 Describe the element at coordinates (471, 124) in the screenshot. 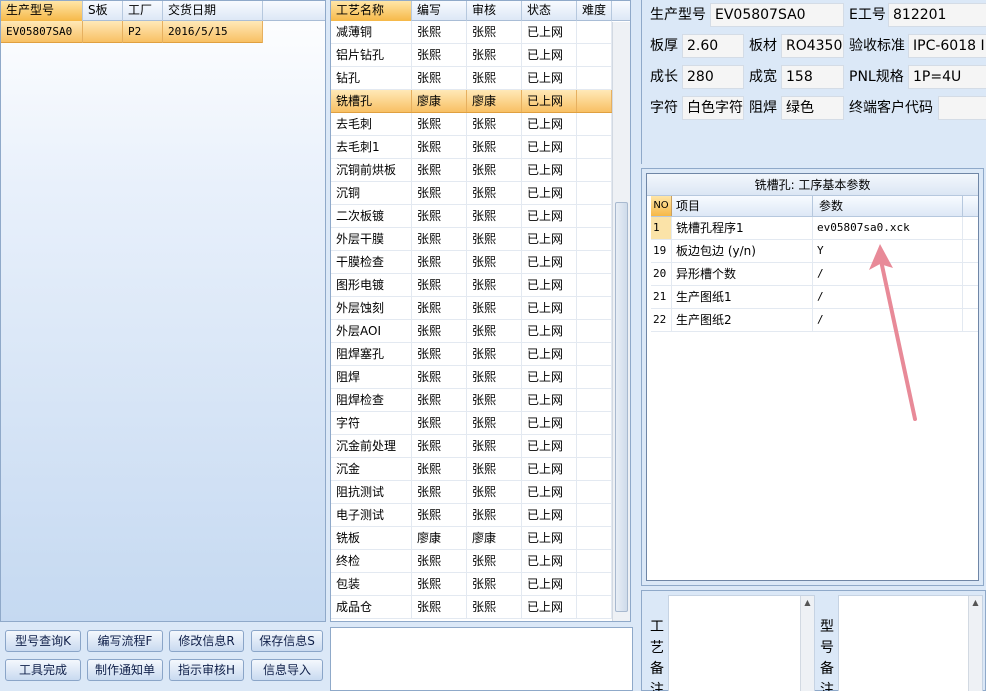

I see `process-row: 去毛刺 张熙 张熙 已上网` at that location.